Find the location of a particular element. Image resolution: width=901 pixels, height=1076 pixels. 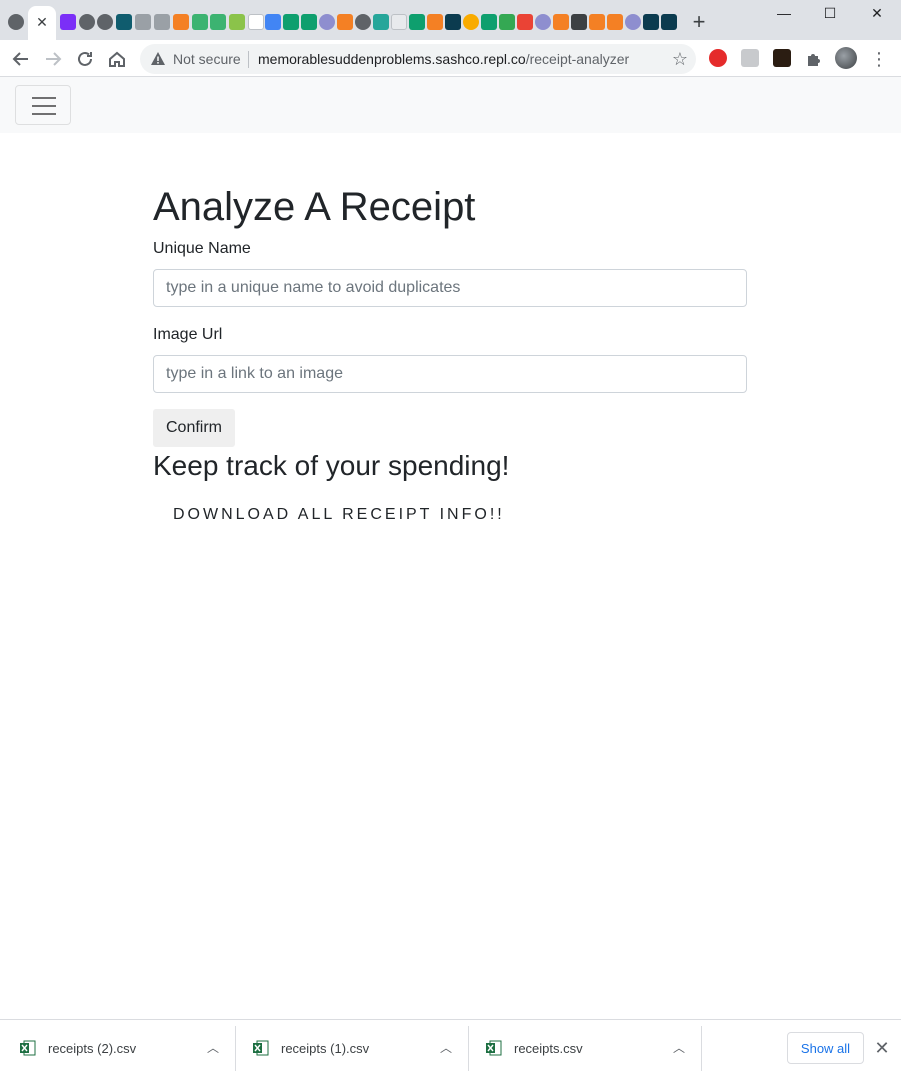

download-file-name: receipts (2).csv is located at coordinates (92, 1048).